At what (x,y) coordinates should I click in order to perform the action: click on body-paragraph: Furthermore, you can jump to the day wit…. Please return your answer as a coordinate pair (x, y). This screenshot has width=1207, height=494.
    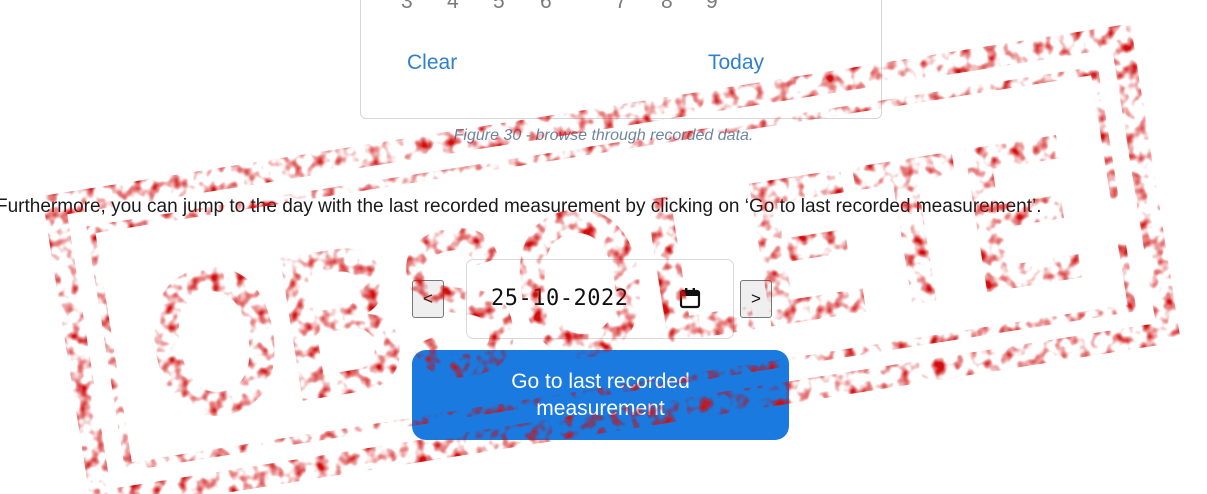
    Looking at the image, I should click on (521, 206).